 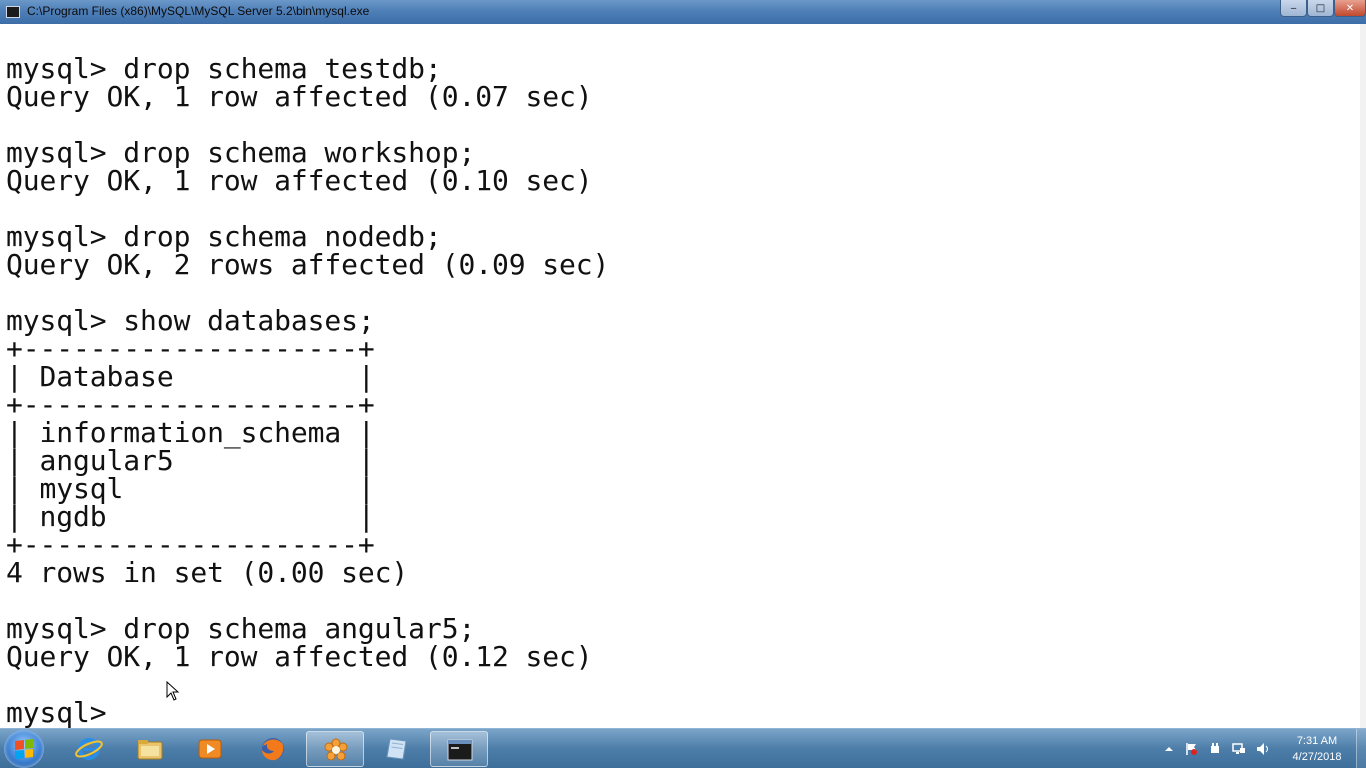 What do you see at coordinates (190, 320) in the screenshot?
I see `console-line: mysql> show databases;` at bounding box center [190, 320].